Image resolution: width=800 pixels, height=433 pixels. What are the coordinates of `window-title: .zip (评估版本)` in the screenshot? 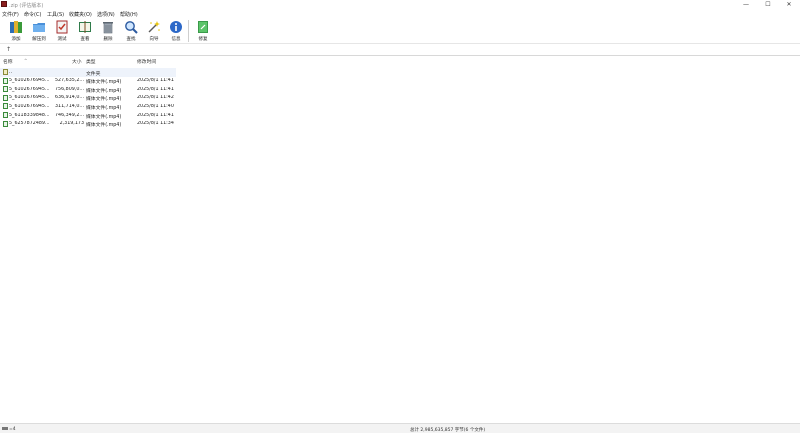 It's located at (26, 5).